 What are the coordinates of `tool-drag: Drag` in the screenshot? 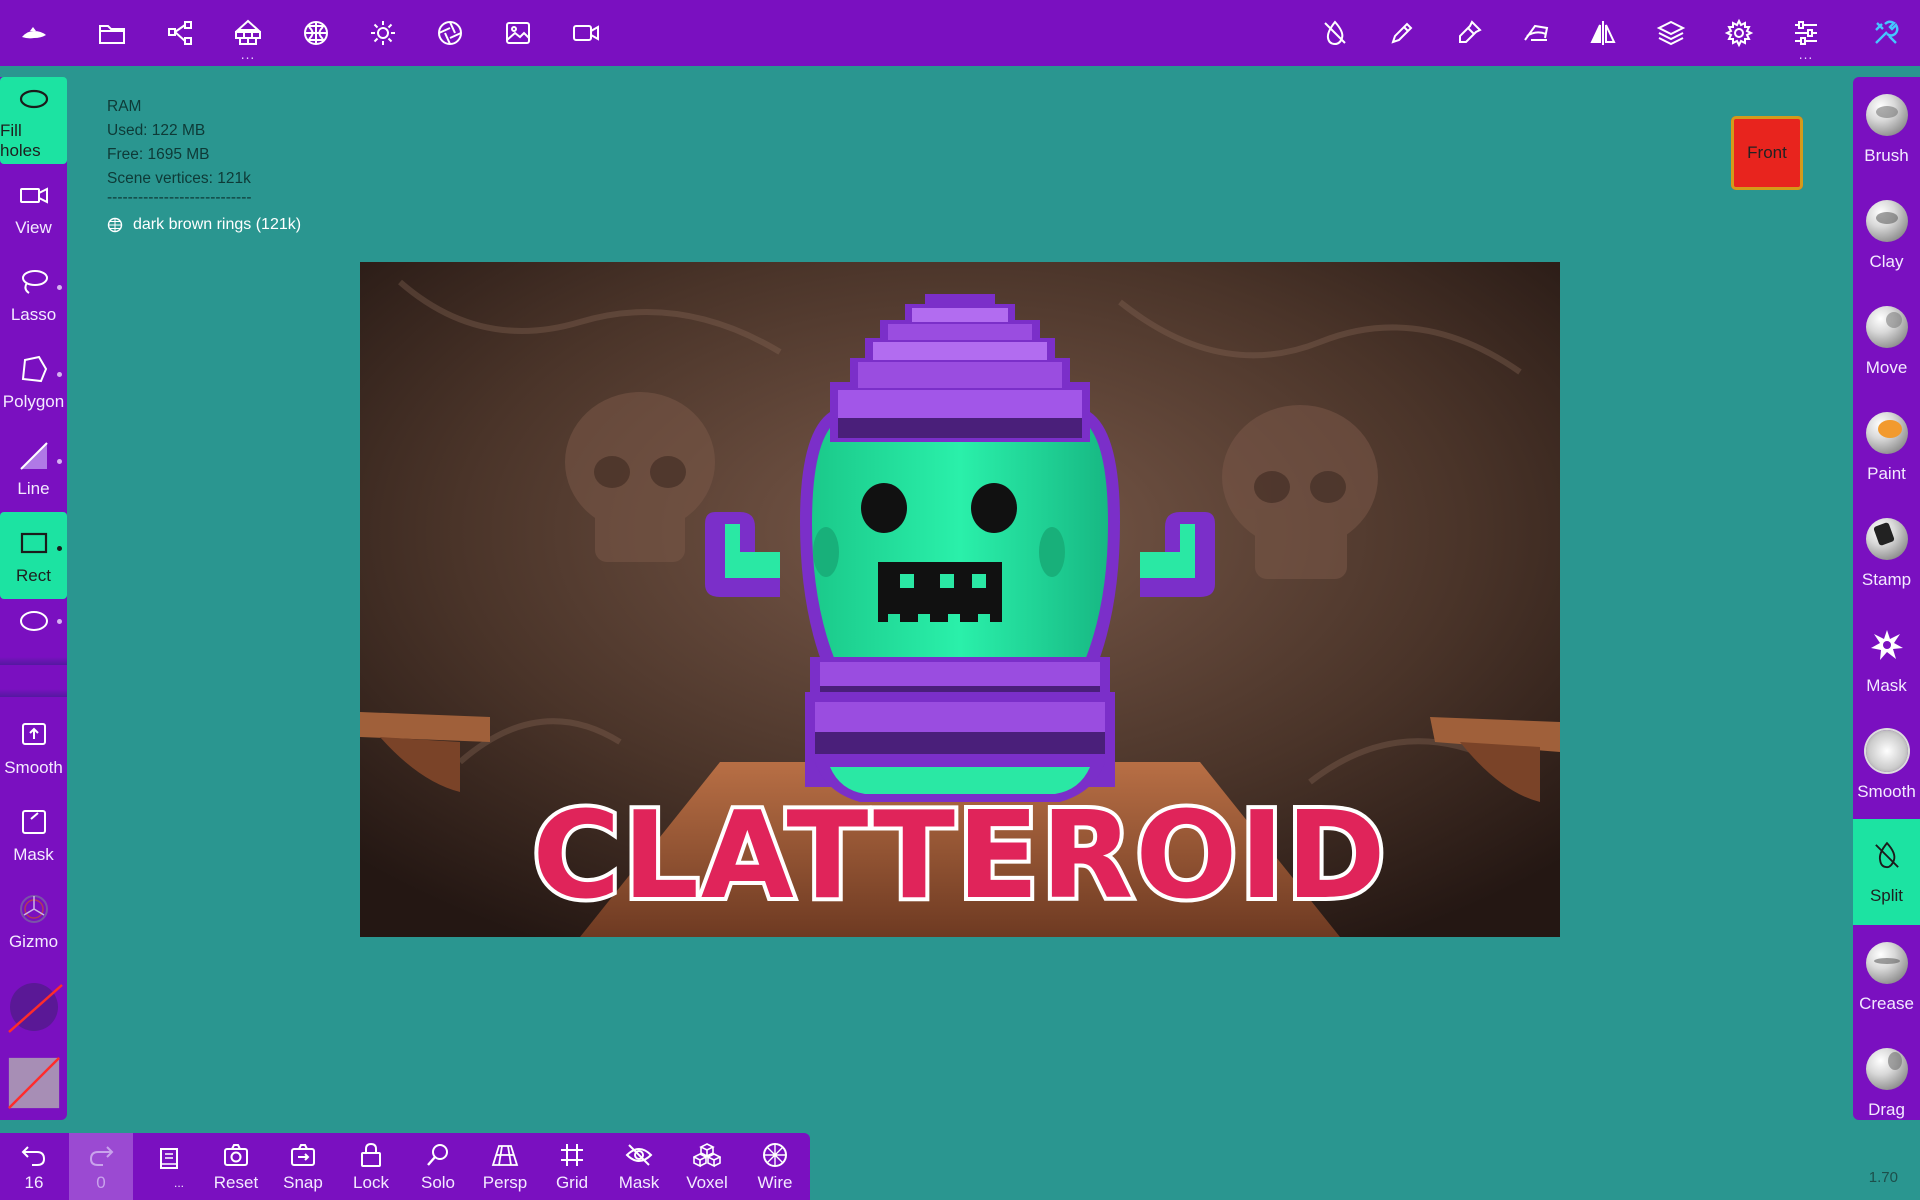 It's located at (1886, 1075).